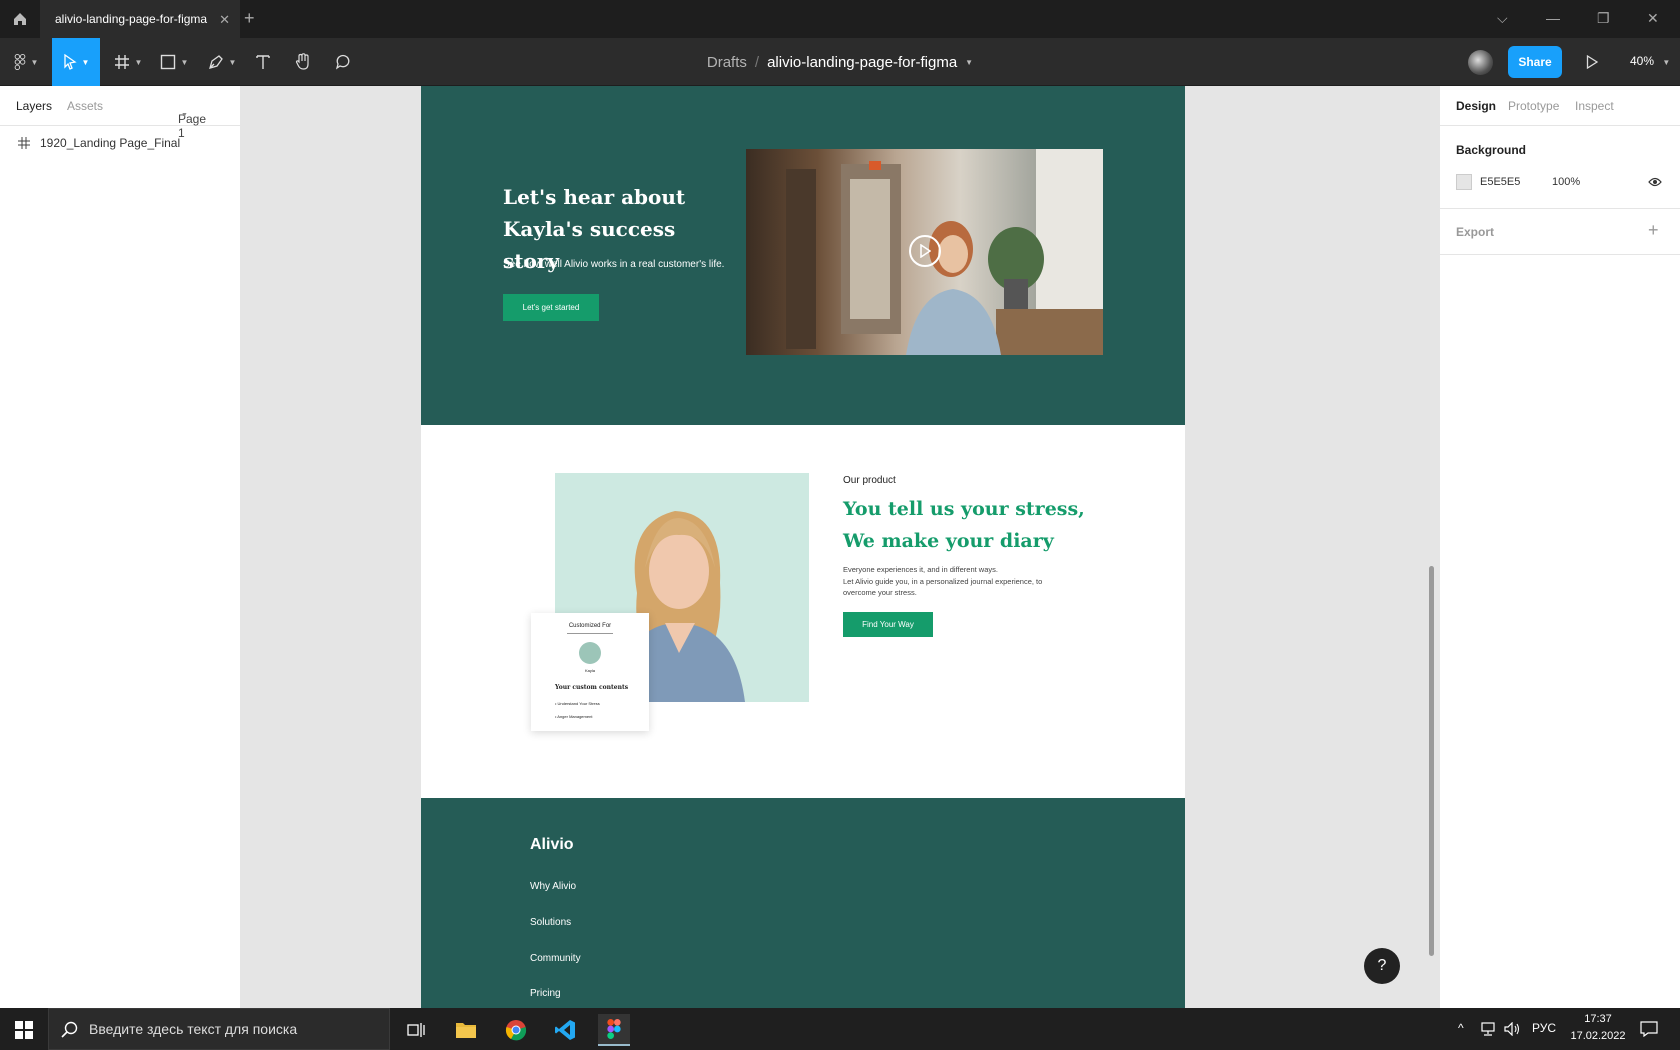  What do you see at coordinates (1461, 1028) in the screenshot?
I see `tray-overflow-icon: ^` at bounding box center [1461, 1028].